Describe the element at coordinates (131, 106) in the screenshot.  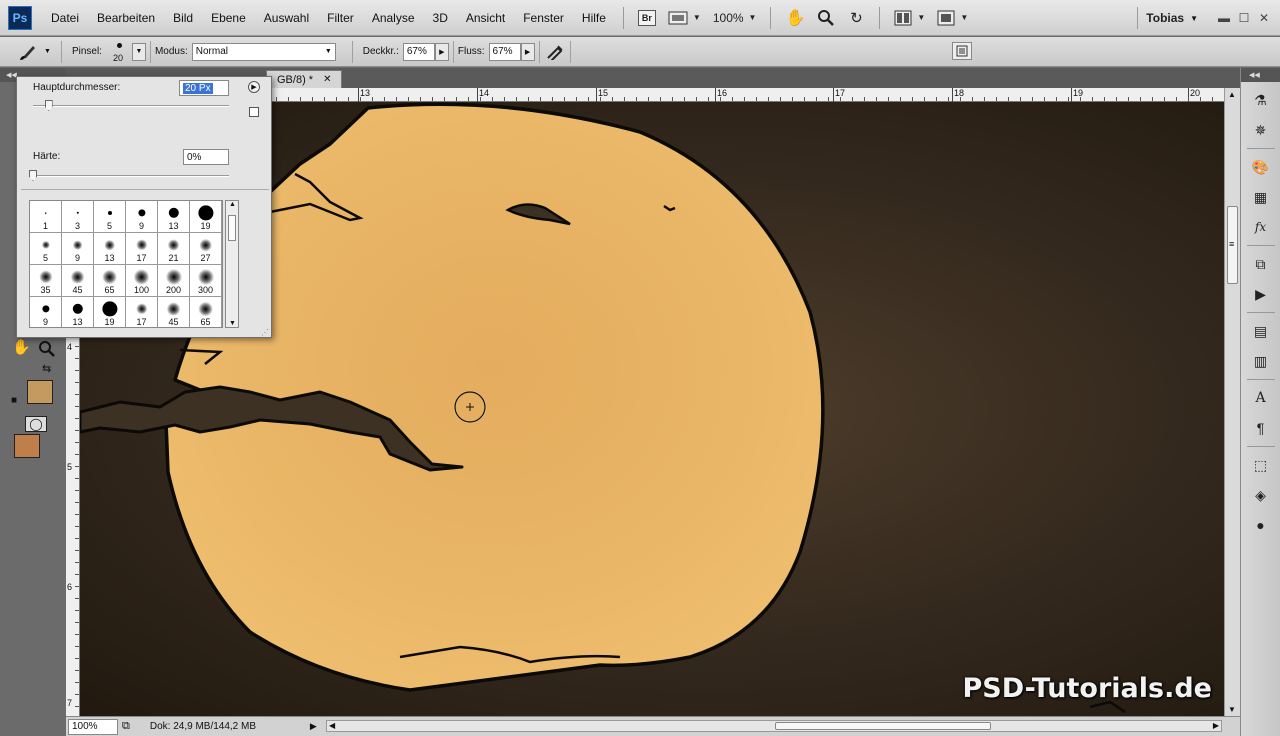
I see `diameter-slider-track` at that location.